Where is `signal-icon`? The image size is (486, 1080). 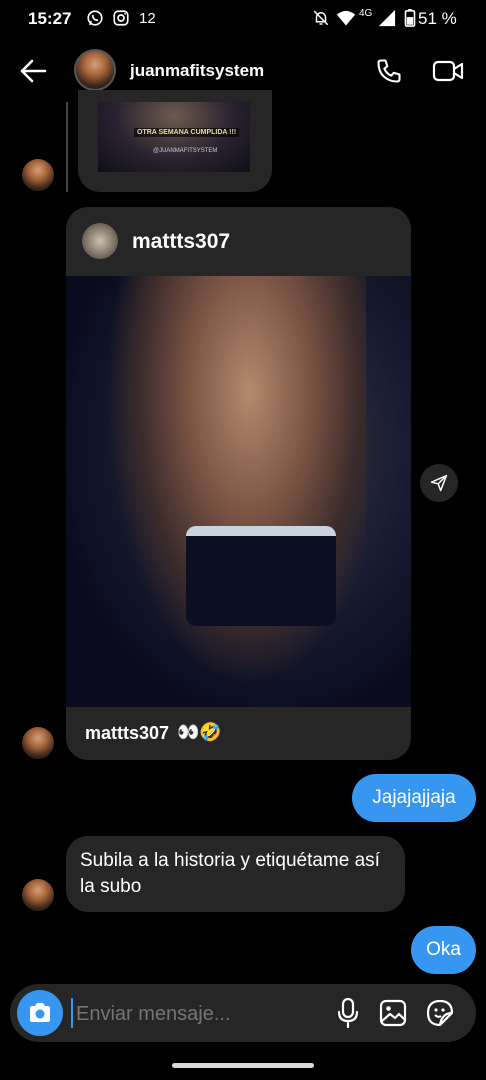 signal-icon is located at coordinates (387, 20).